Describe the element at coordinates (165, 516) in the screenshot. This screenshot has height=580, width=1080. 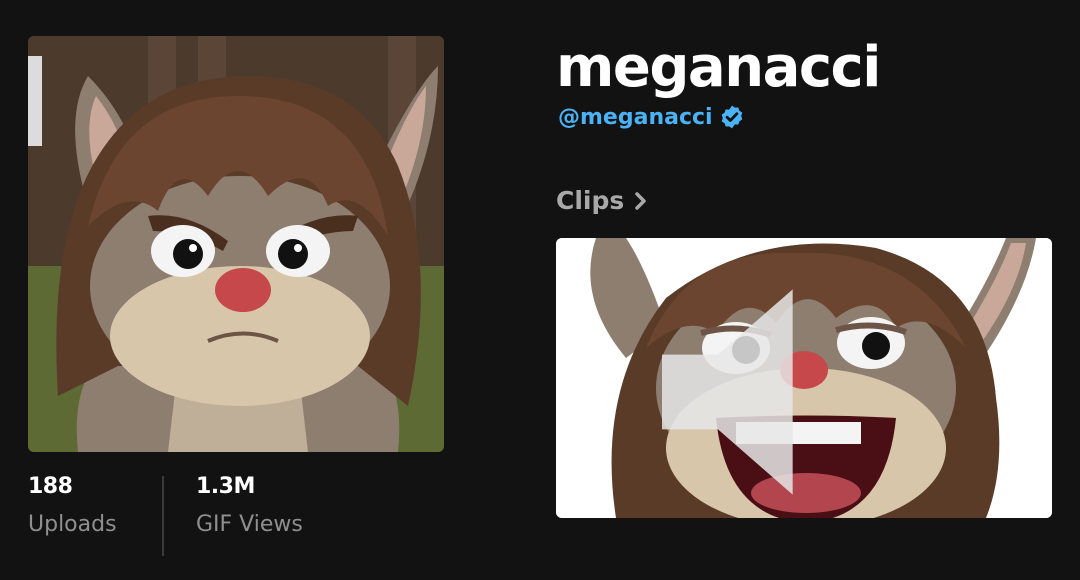
I see `profile-stats: 188 Uploads 1.3M GIF Views` at that location.